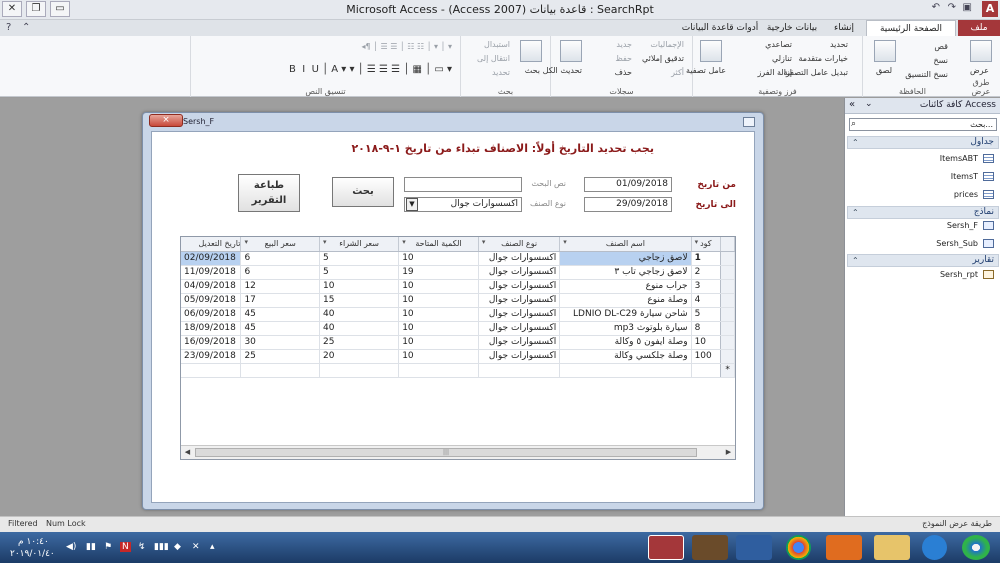  What do you see at coordinates (706, 272) in the screenshot?
I see `cell-code: 2` at bounding box center [706, 272].